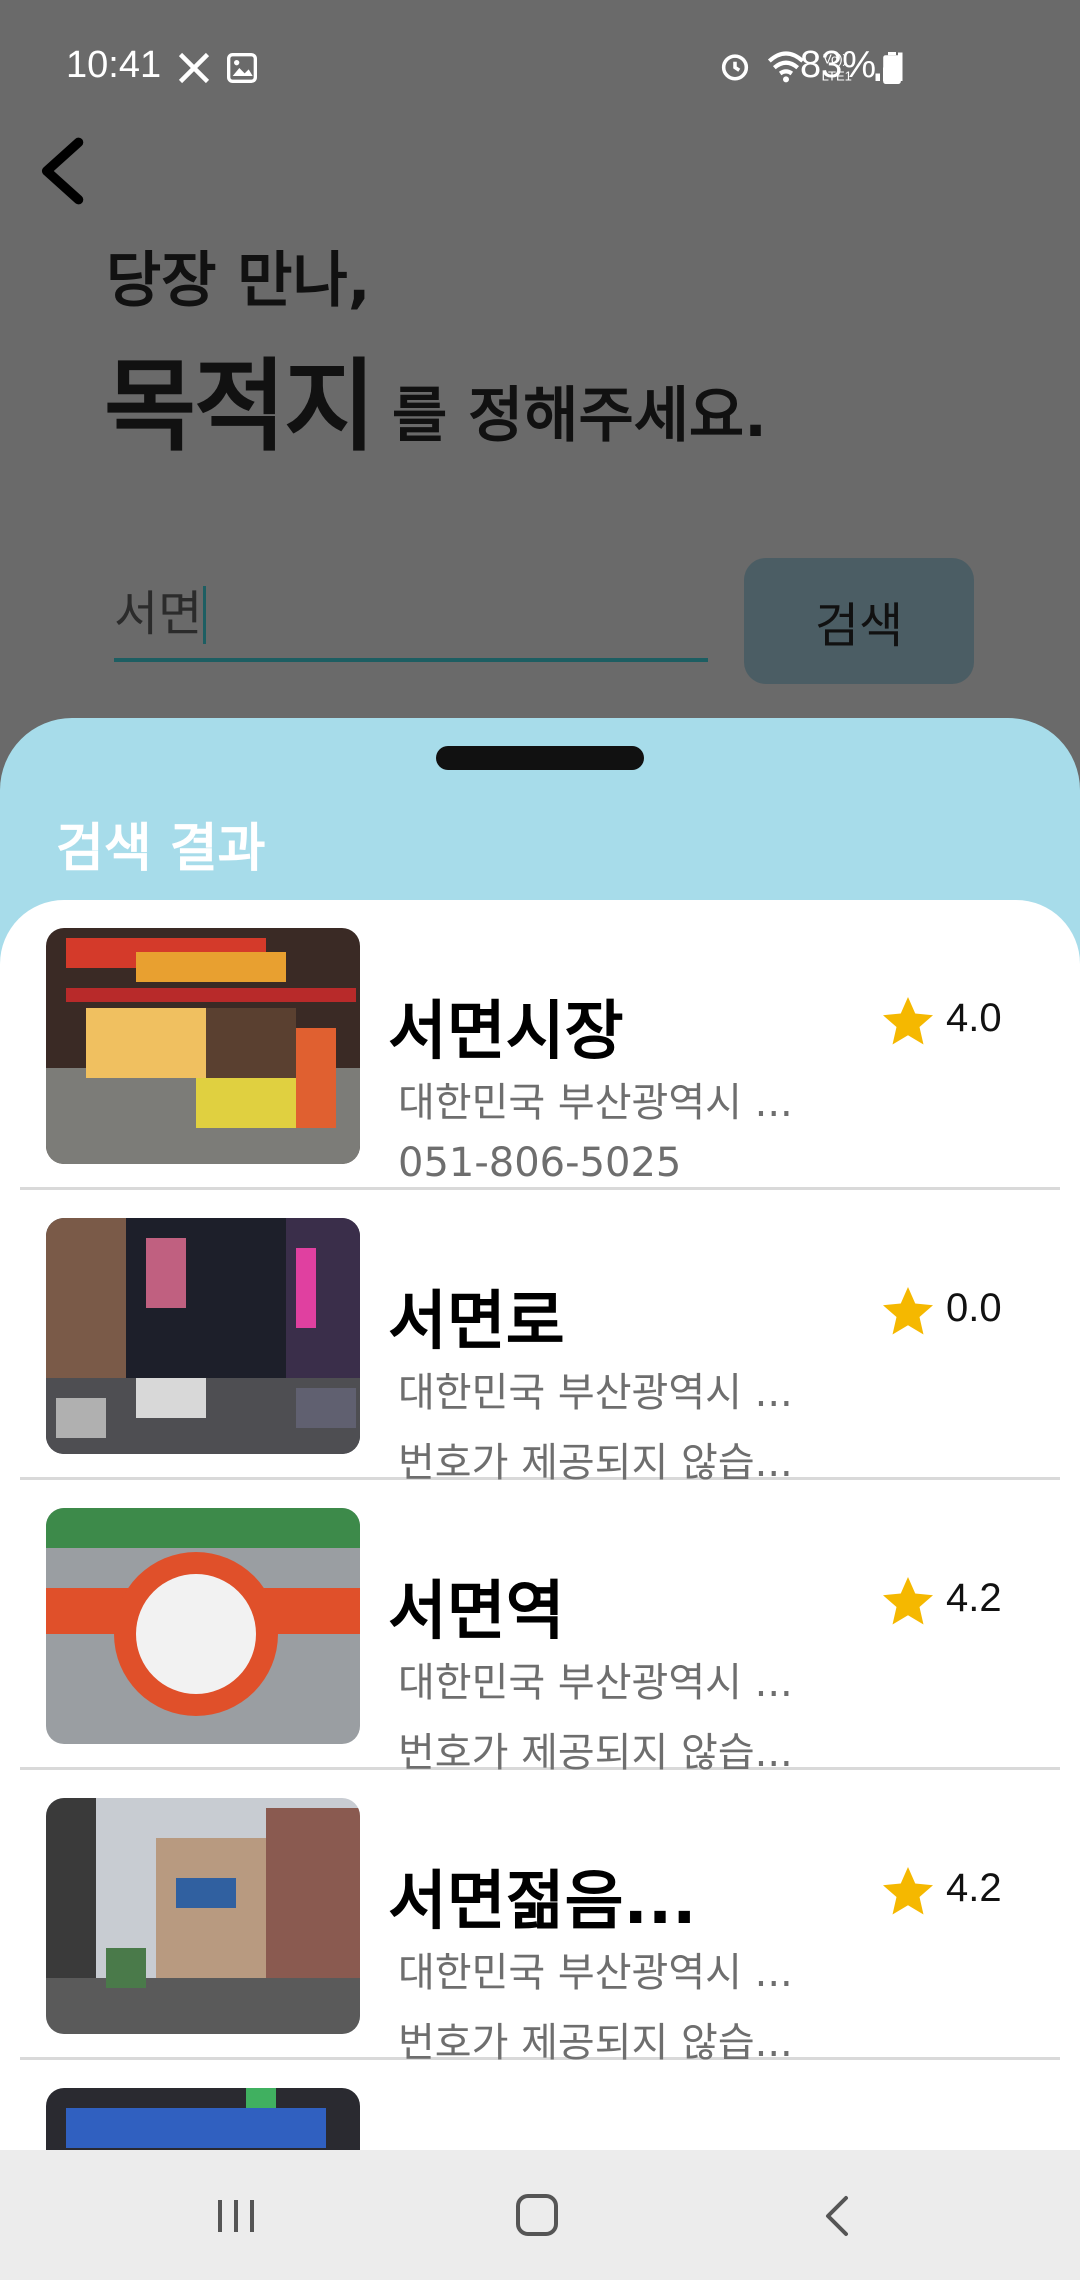 This screenshot has width=1080, height=2280. I want to click on back-arrow-icon, so click(61, 171).